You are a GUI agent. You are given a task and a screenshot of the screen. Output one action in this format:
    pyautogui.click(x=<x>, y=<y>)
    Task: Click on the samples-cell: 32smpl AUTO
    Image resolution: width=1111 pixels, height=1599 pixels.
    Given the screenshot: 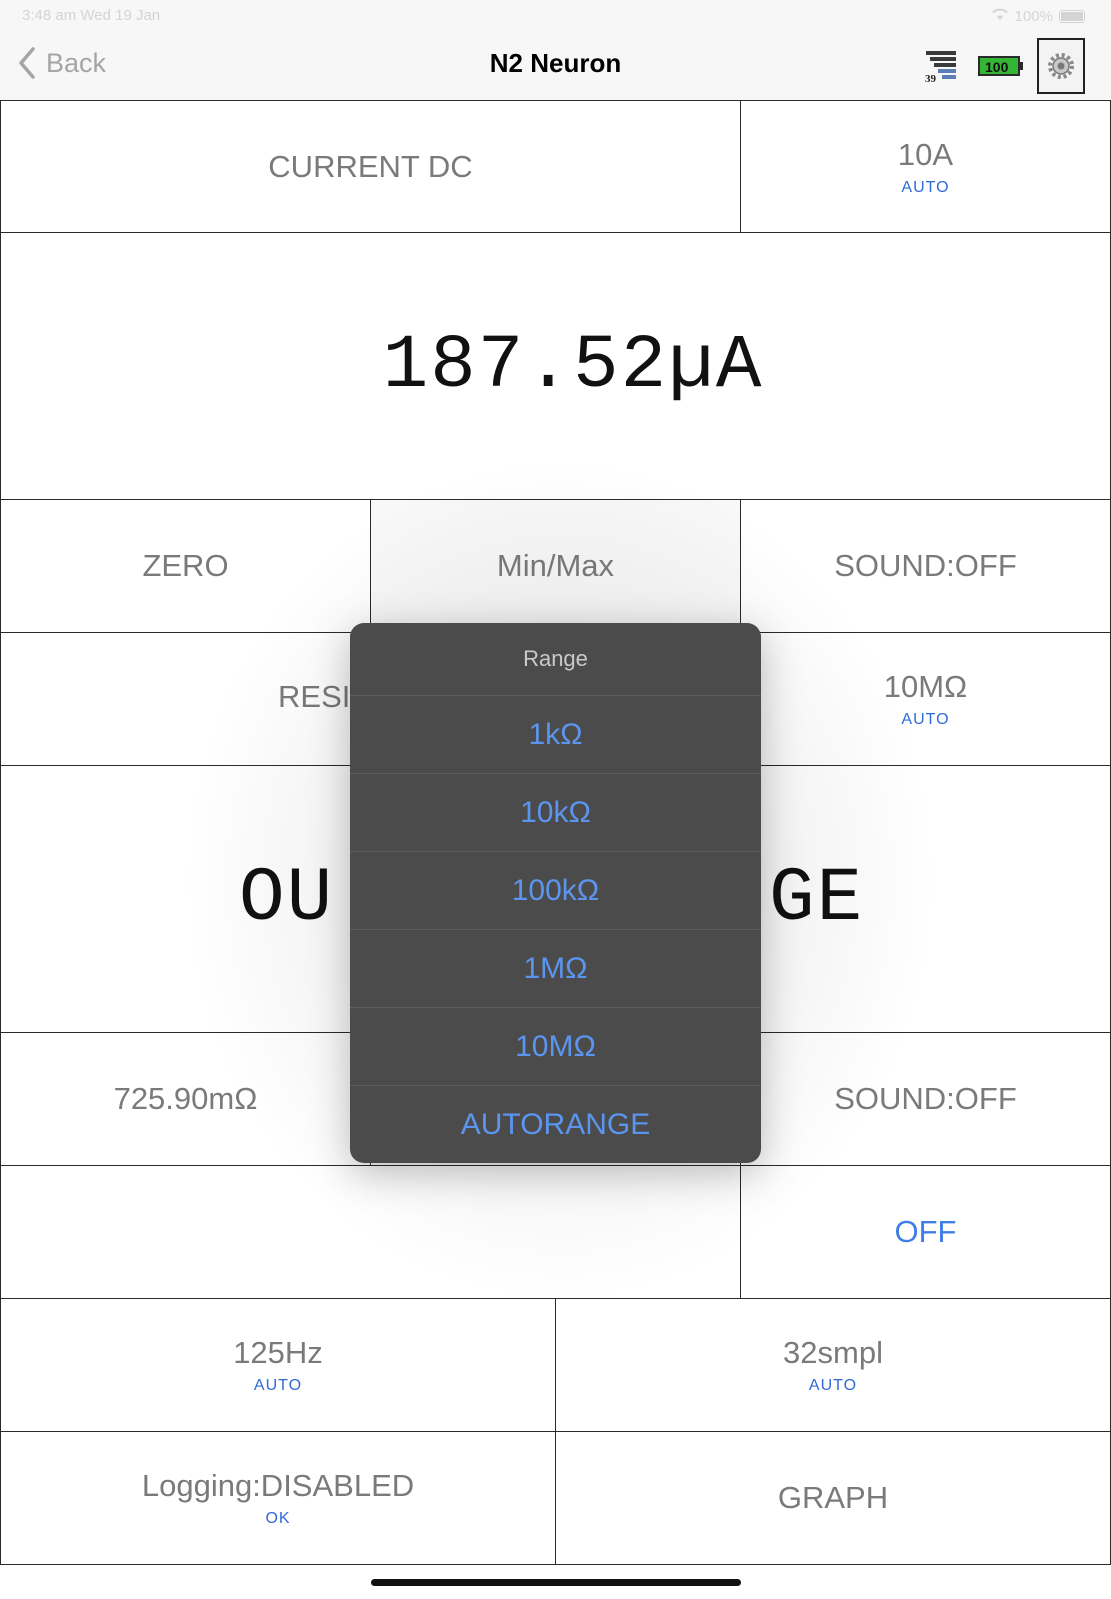 What is the action you would take?
    pyautogui.click(x=833, y=1365)
    